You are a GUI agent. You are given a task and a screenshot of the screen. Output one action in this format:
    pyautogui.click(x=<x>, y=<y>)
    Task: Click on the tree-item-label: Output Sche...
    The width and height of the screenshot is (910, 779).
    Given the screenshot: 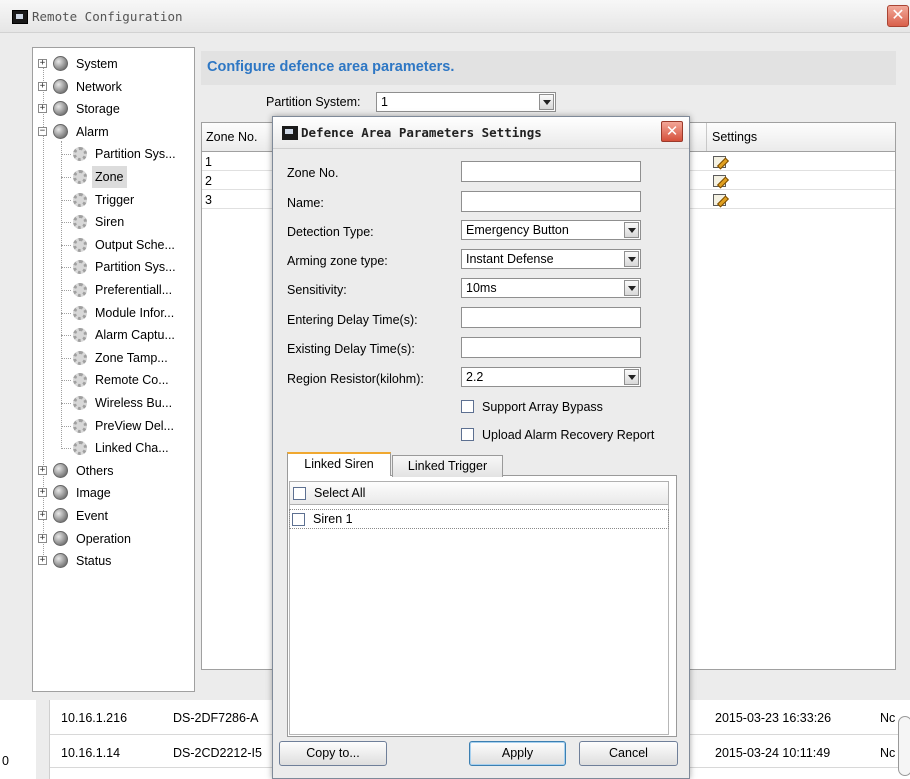 What is the action you would take?
    pyautogui.click(x=135, y=245)
    